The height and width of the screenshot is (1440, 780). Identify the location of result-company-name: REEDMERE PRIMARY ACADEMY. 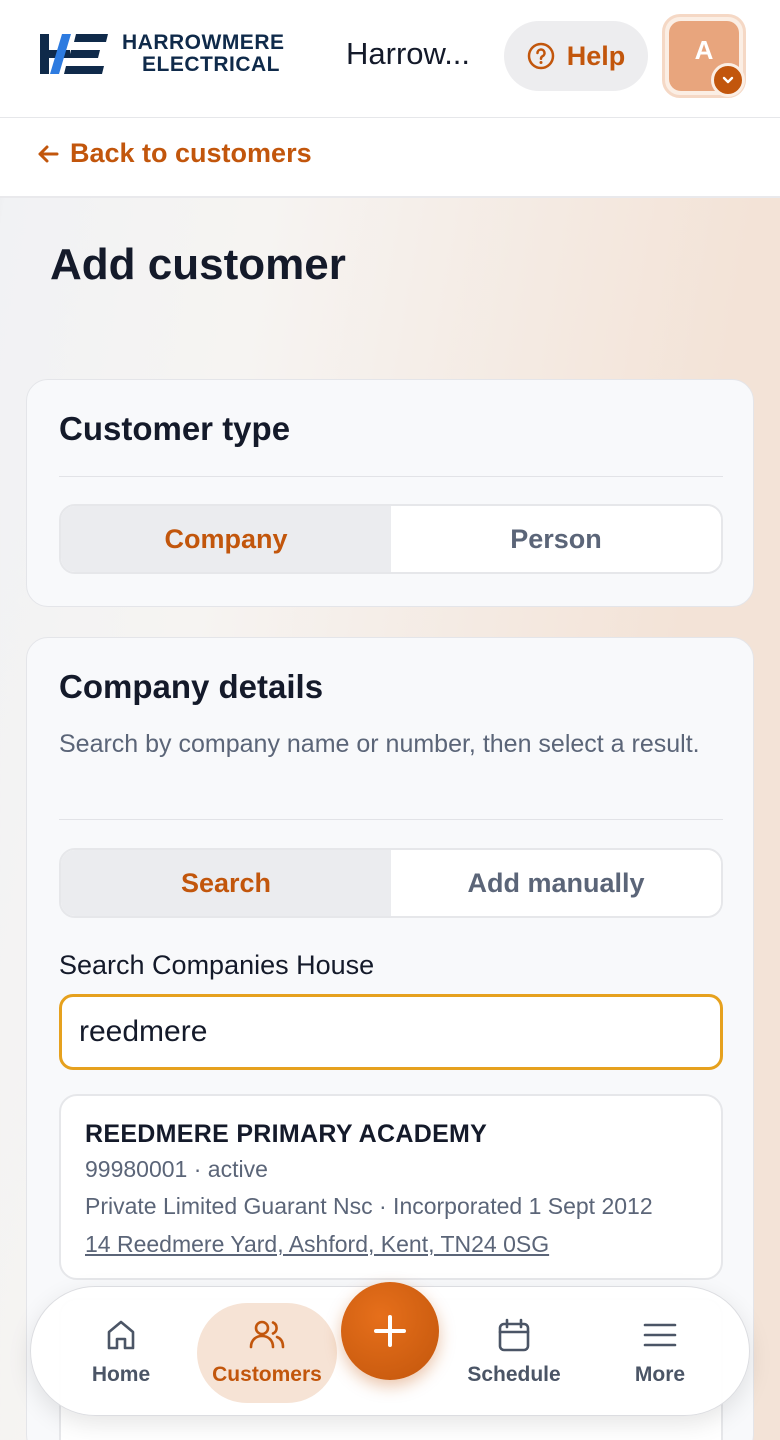
(286, 1134).